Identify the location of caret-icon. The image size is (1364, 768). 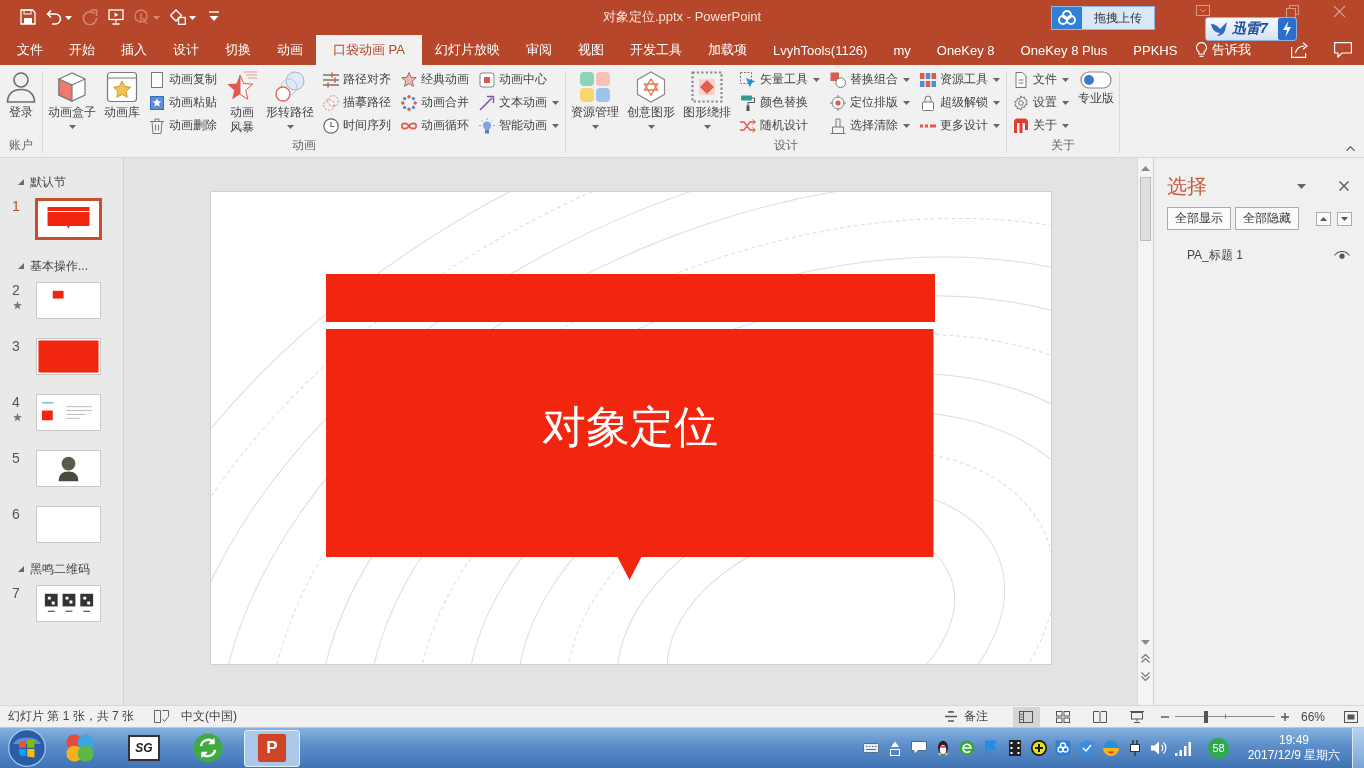
(1301, 186).